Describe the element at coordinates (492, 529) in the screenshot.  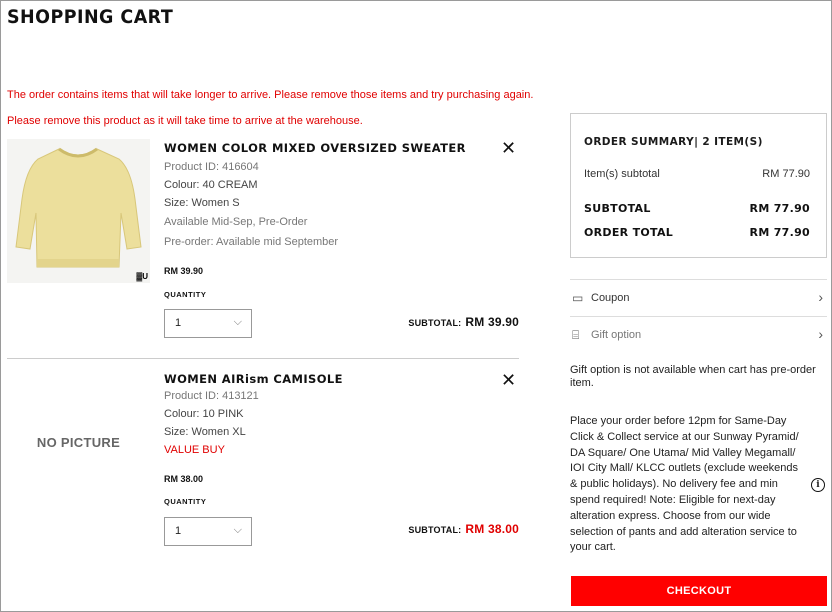
I see `item-subtotal-amount: RM 38.00` at that location.